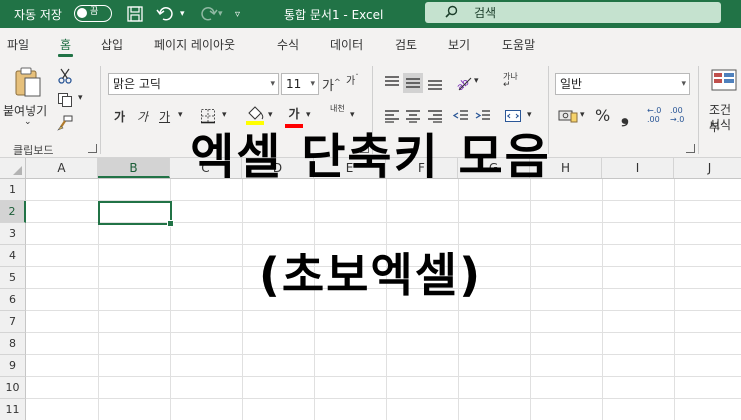 The image size is (741, 420). I want to click on align-left-icon, so click(392, 116).